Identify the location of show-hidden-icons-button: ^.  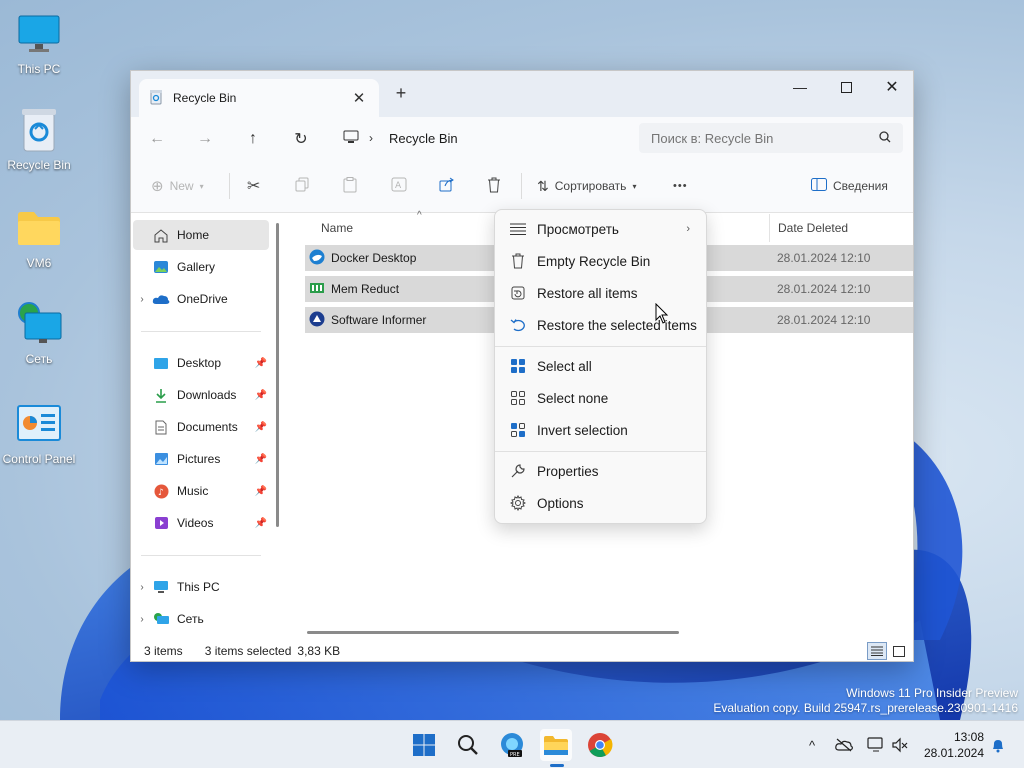
(812, 745).